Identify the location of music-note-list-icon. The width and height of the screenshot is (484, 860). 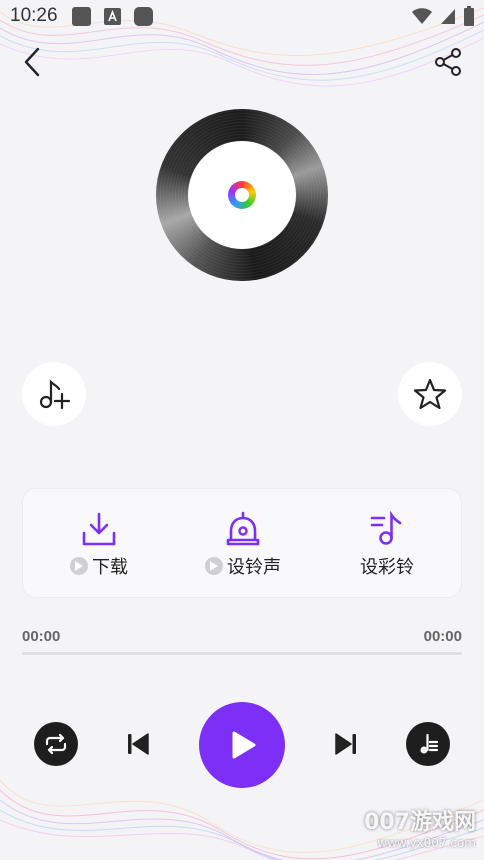
(387, 529).